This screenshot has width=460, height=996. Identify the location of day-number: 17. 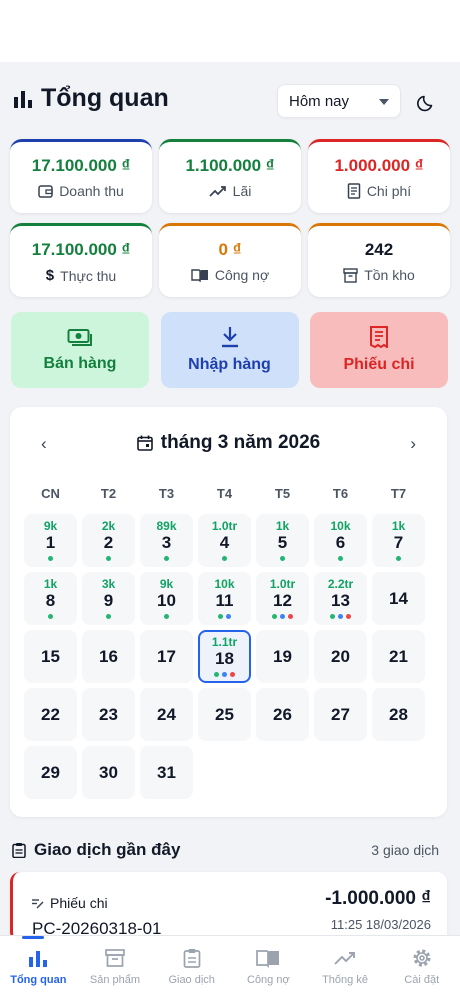
(166, 656).